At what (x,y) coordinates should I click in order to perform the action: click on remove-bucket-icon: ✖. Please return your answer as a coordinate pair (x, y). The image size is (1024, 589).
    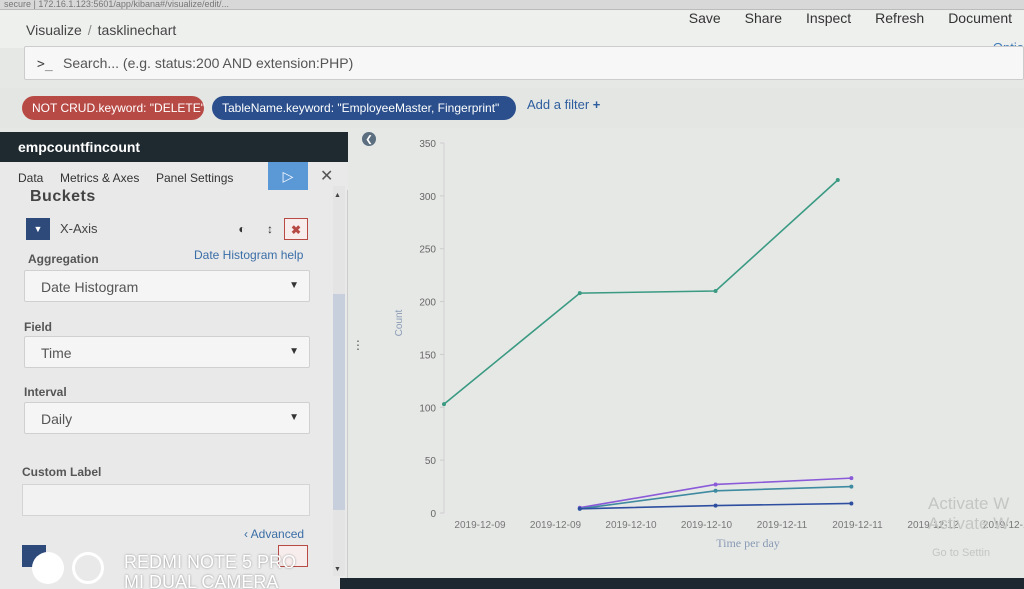
    Looking at the image, I should click on (296, 229).